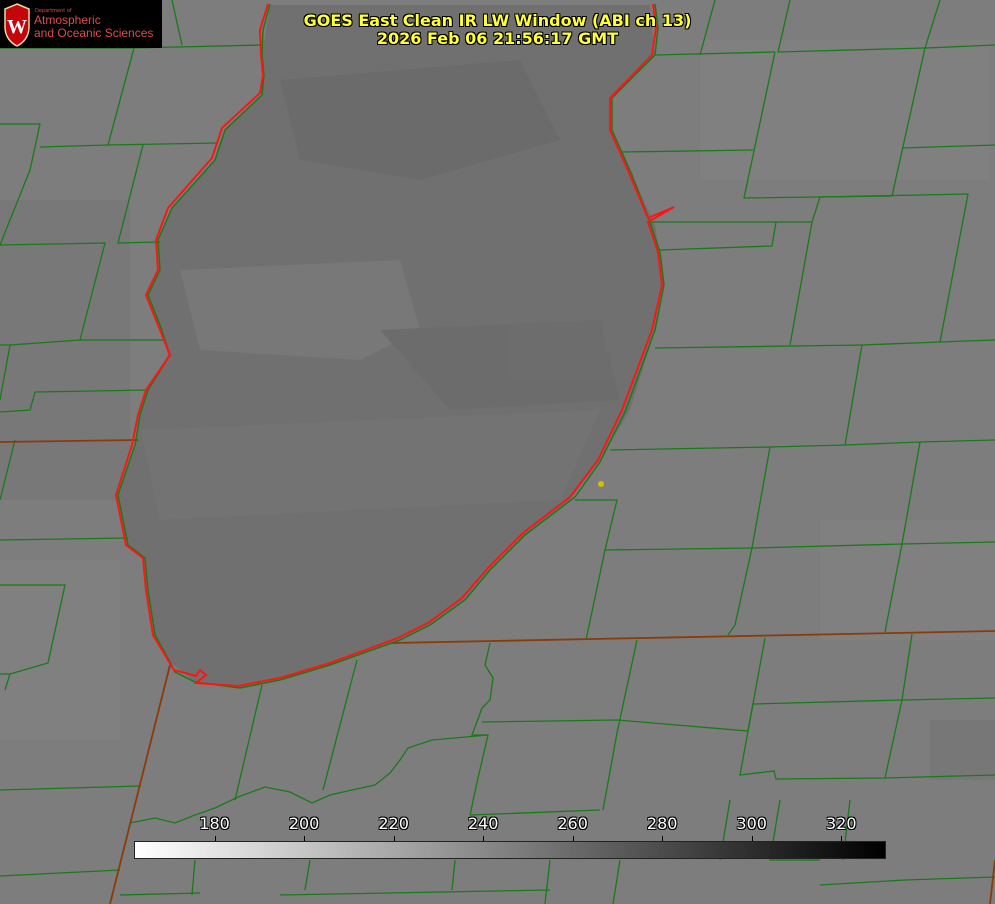  I want to click on svg-text: W, so click(17, 27).